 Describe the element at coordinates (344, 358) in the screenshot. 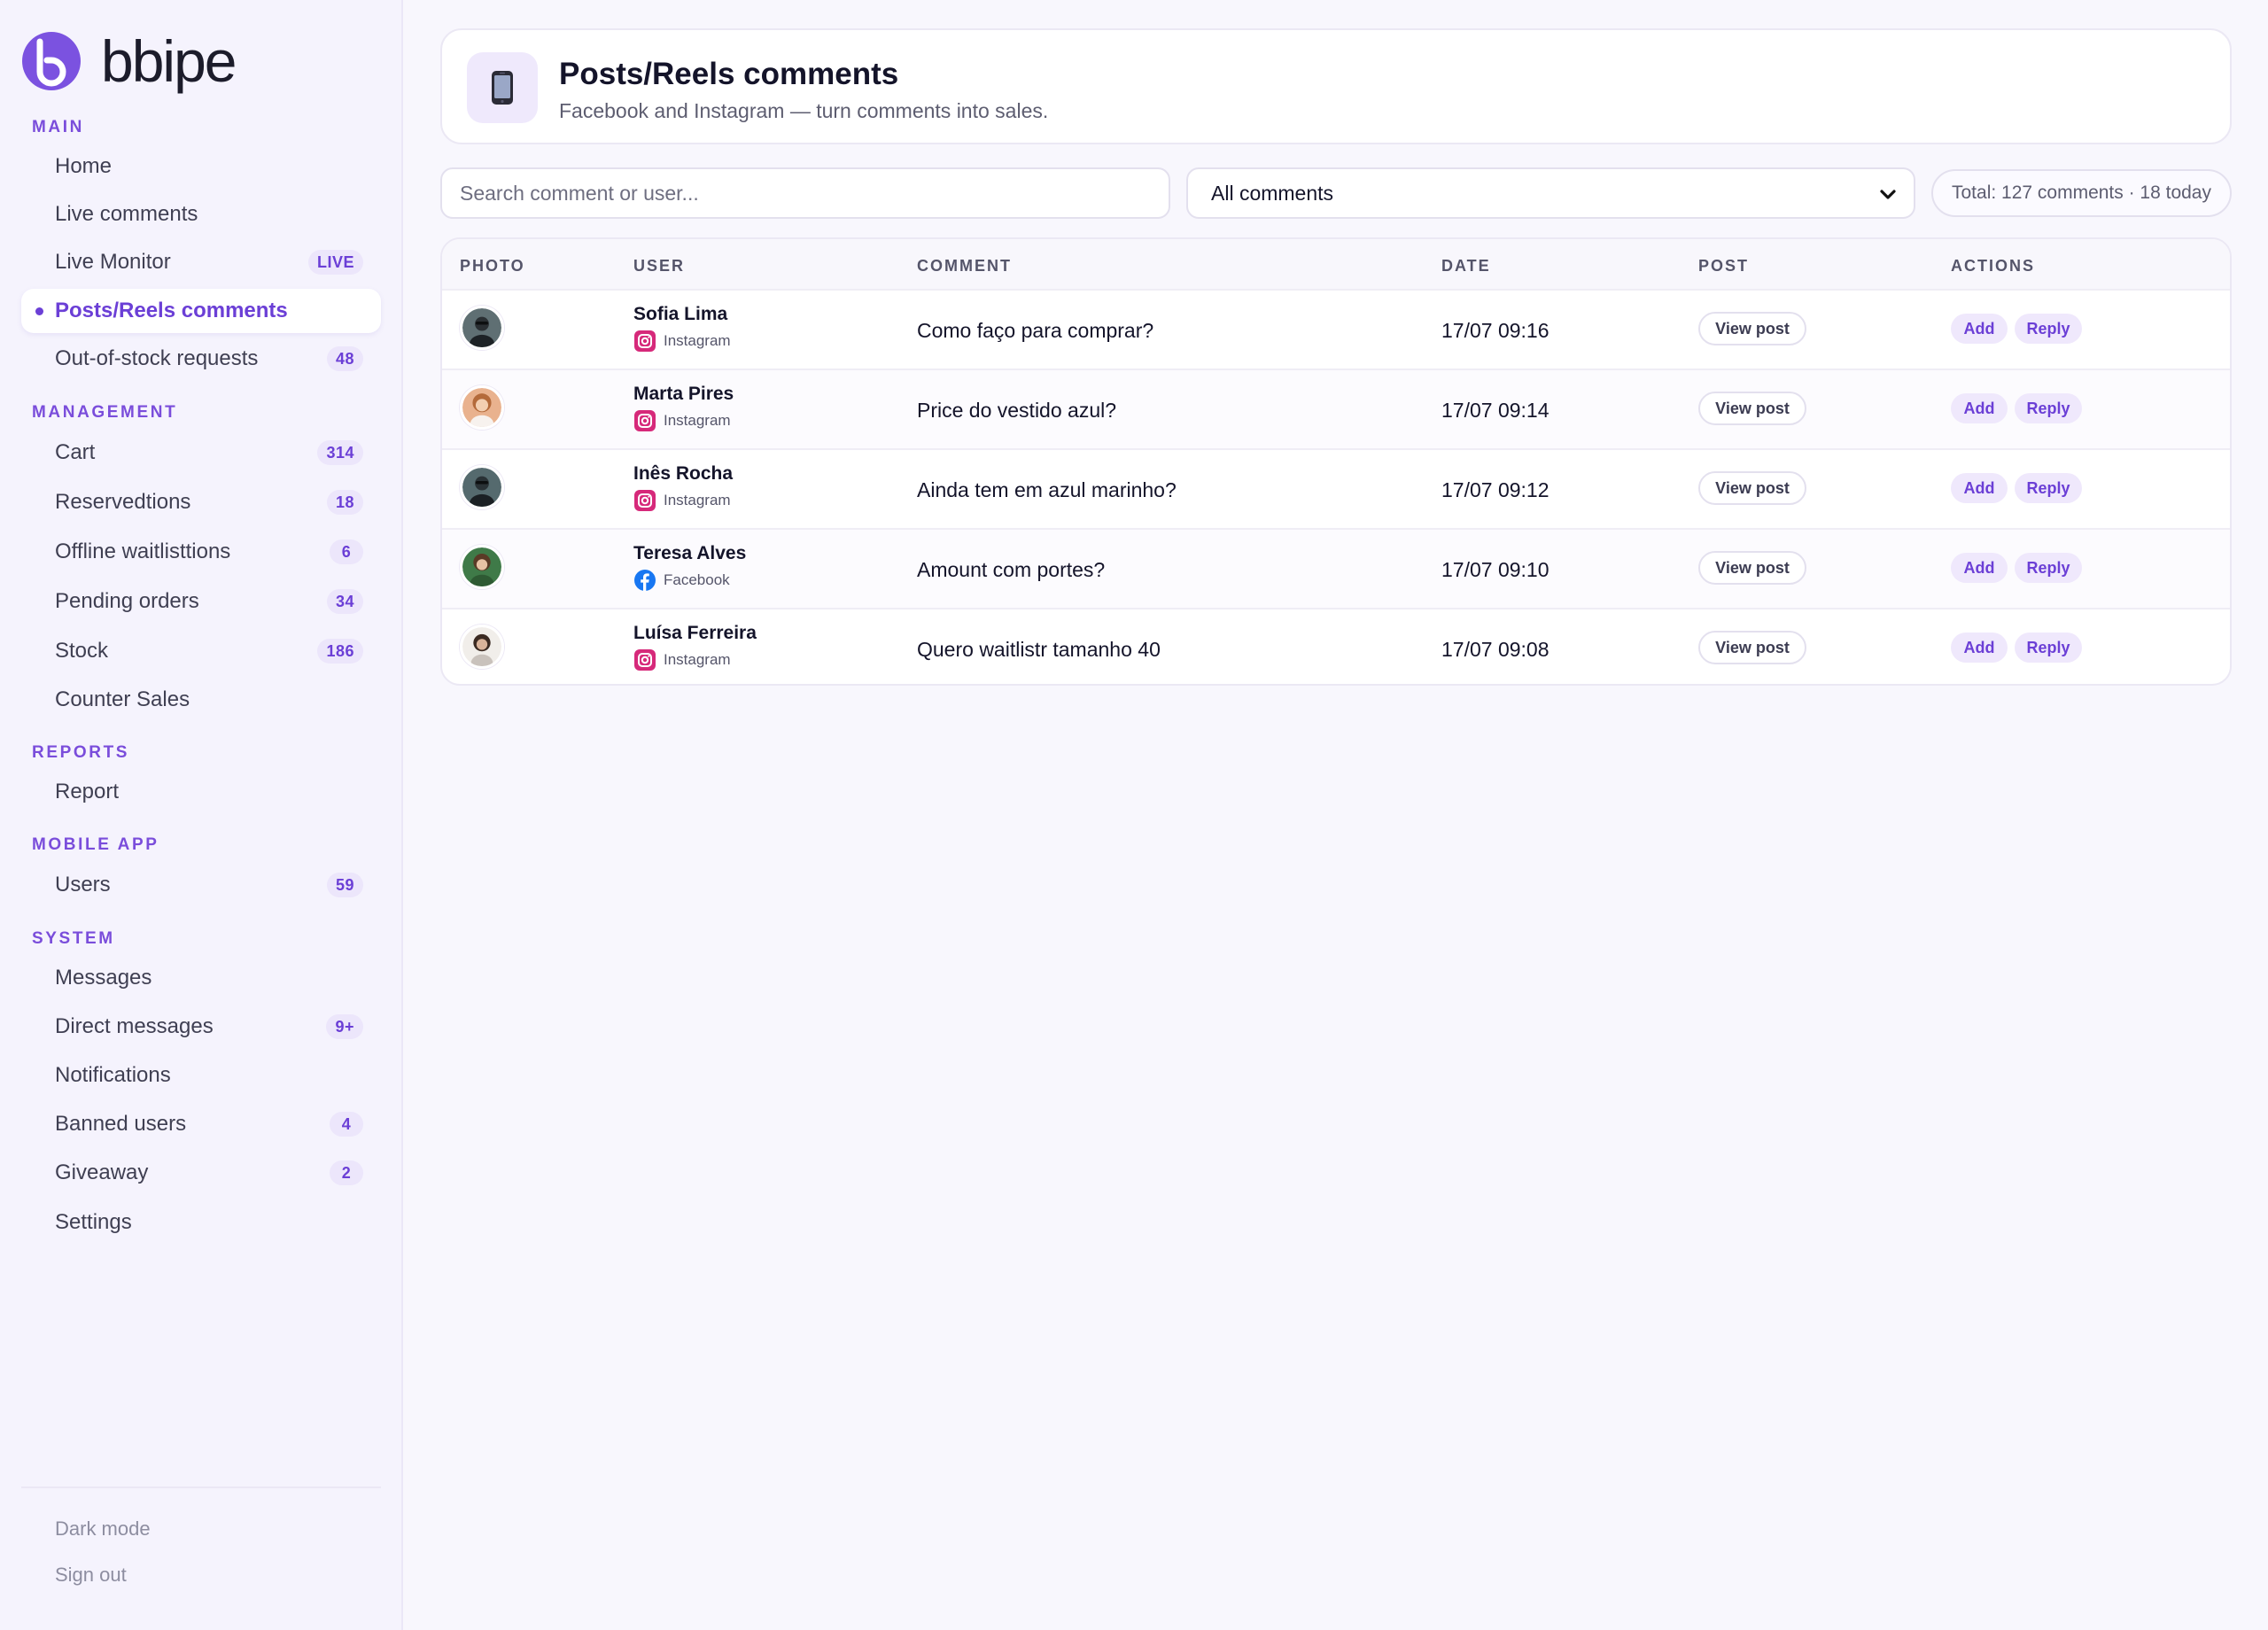

I see `count-badge: 48` at that location.